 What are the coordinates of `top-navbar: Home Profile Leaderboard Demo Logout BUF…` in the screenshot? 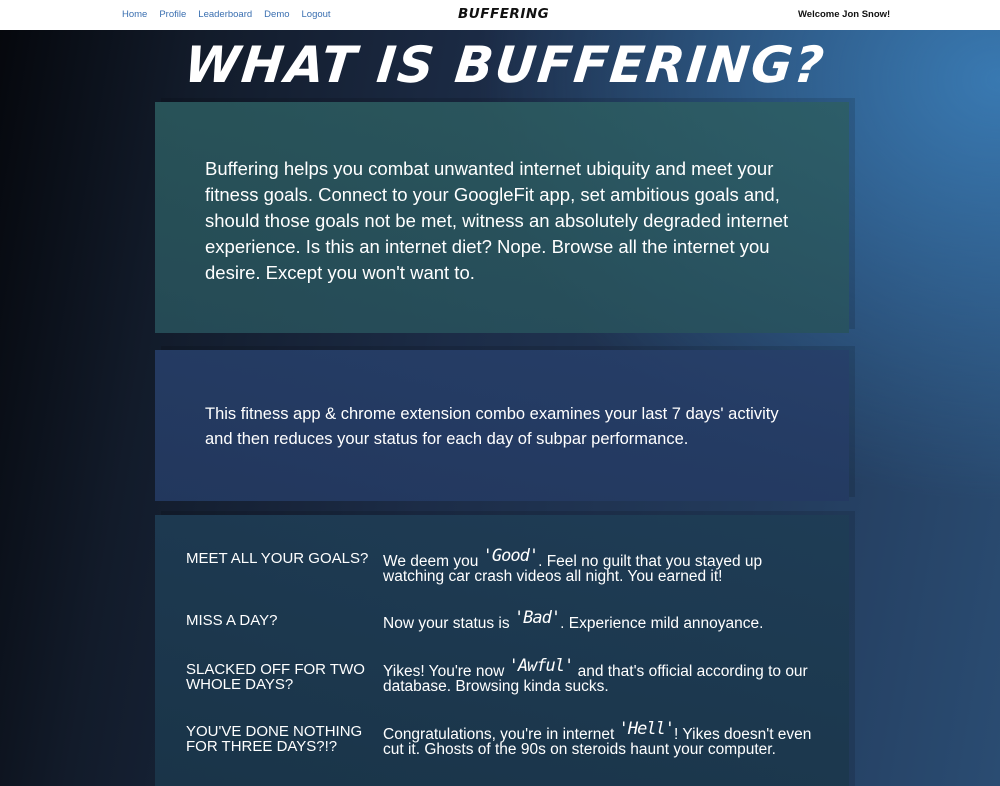 It's located at (500, 15).